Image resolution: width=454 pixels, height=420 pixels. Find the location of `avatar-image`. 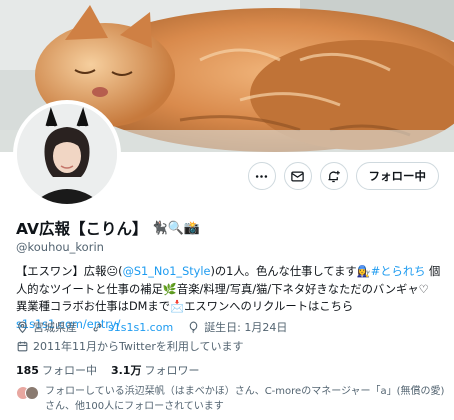

avatar-image is located at coordinates (67, 154).